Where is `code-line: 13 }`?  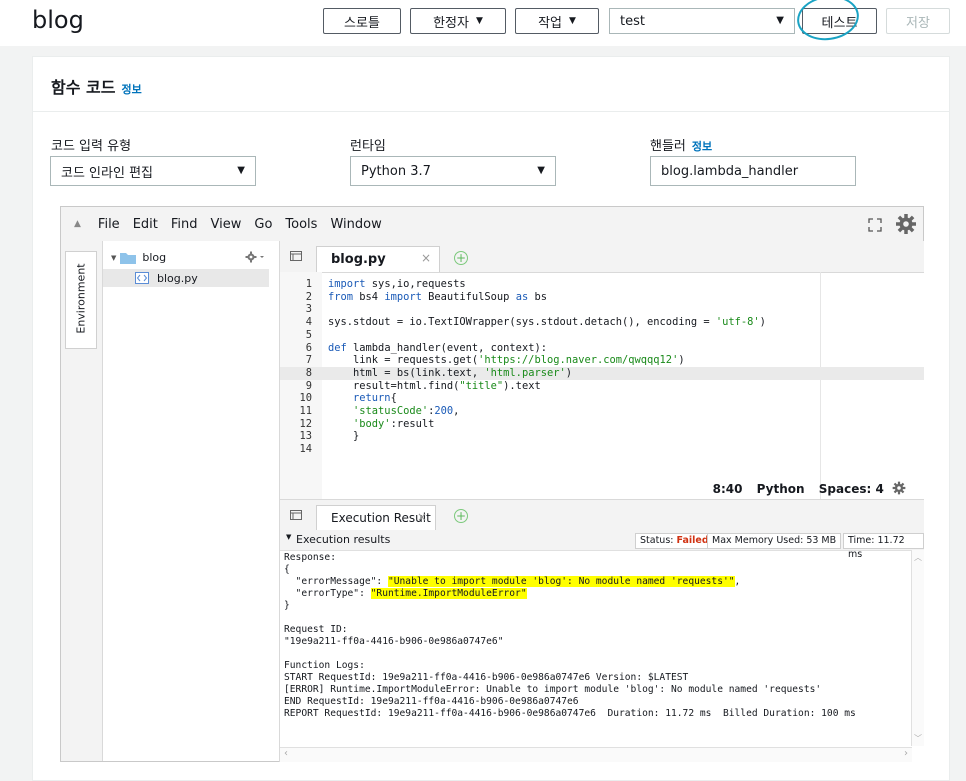
code-line: 13 } is located at coordinates (602, 436).